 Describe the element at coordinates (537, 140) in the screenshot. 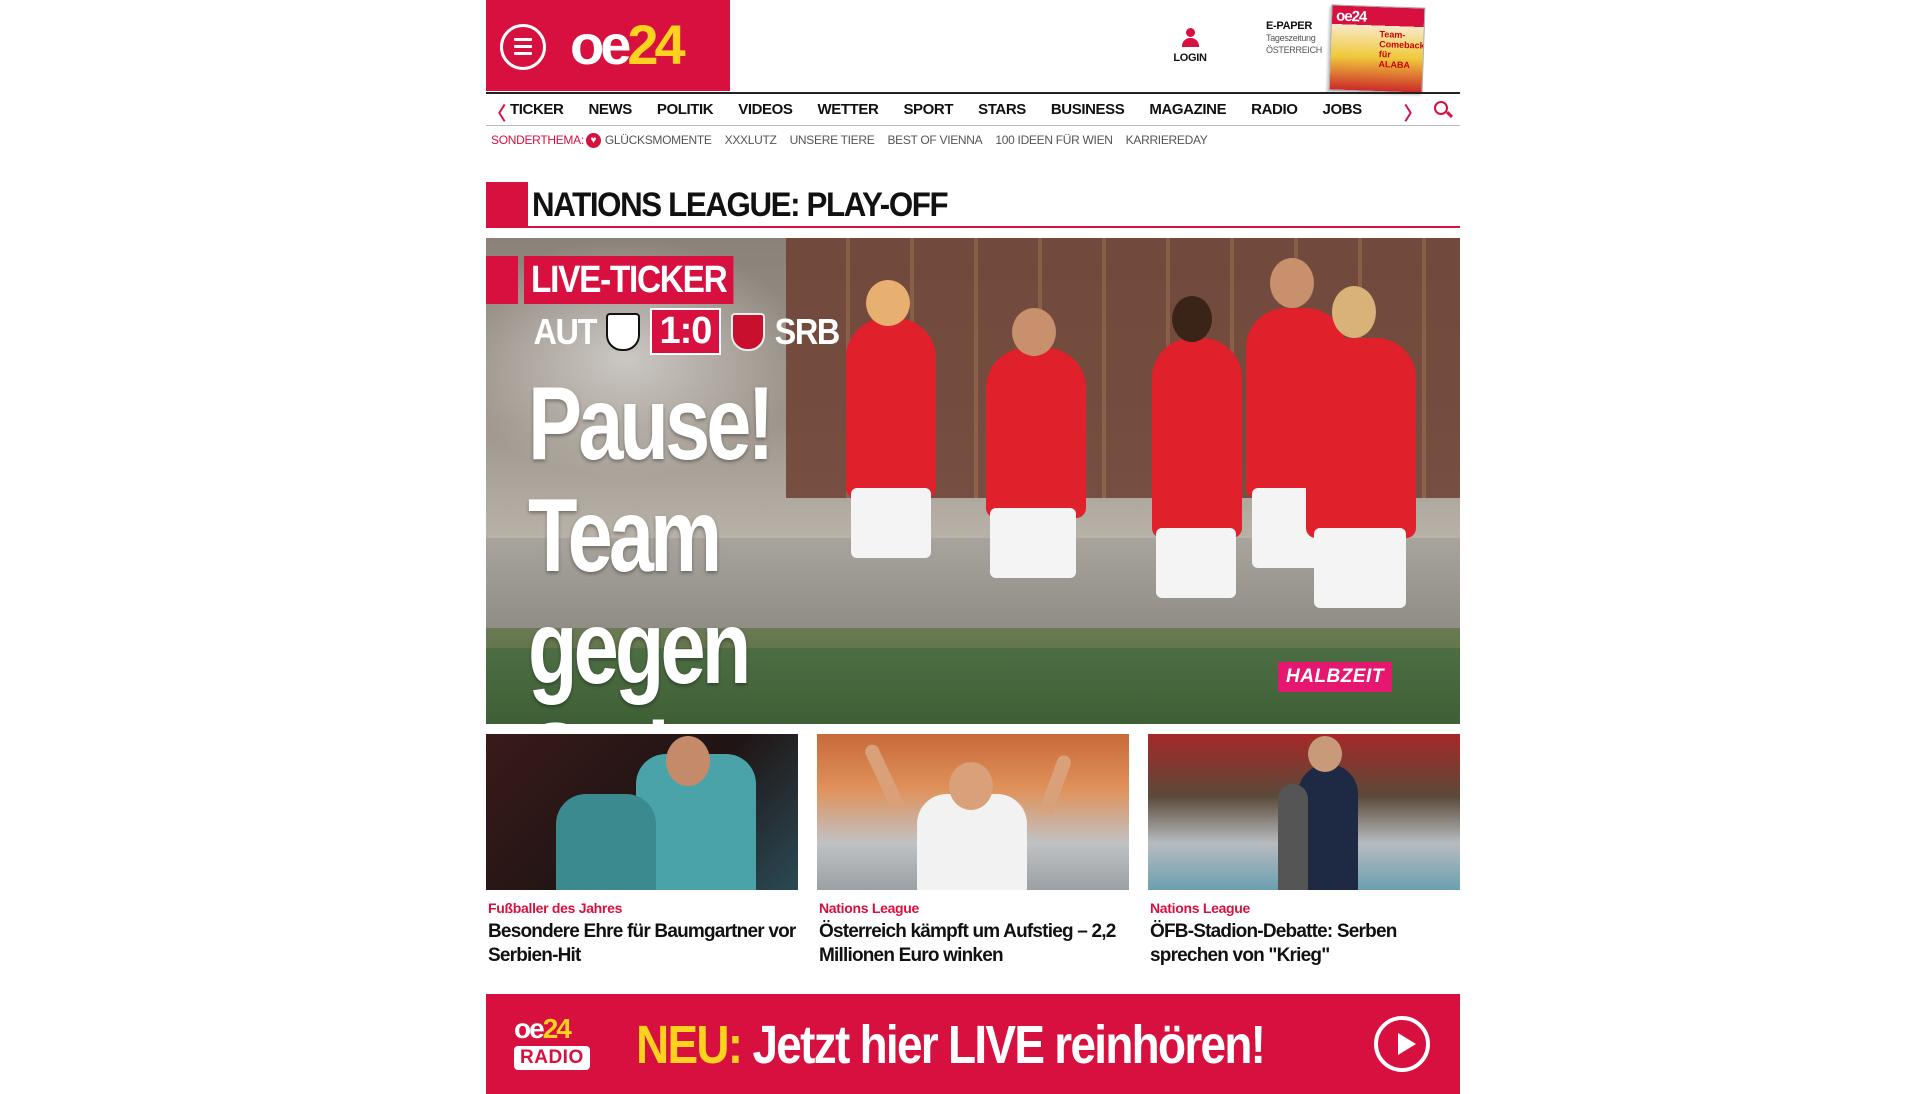

I see `special-topics-label: SONDERTHEMA:` at that location.